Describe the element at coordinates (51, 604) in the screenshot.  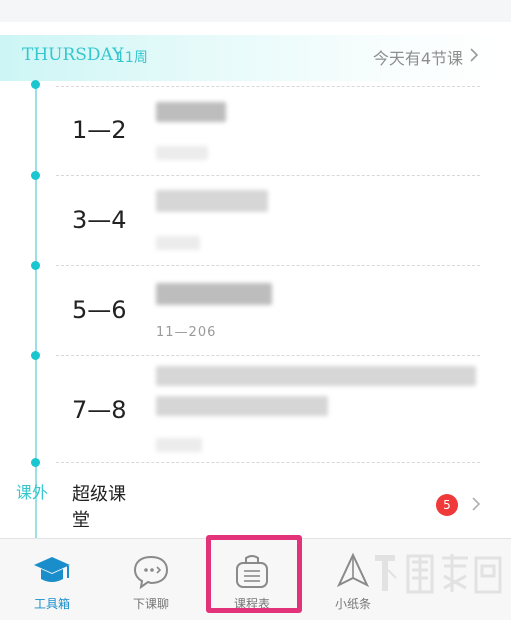
I see `tab-label: 工具箱` at that location.